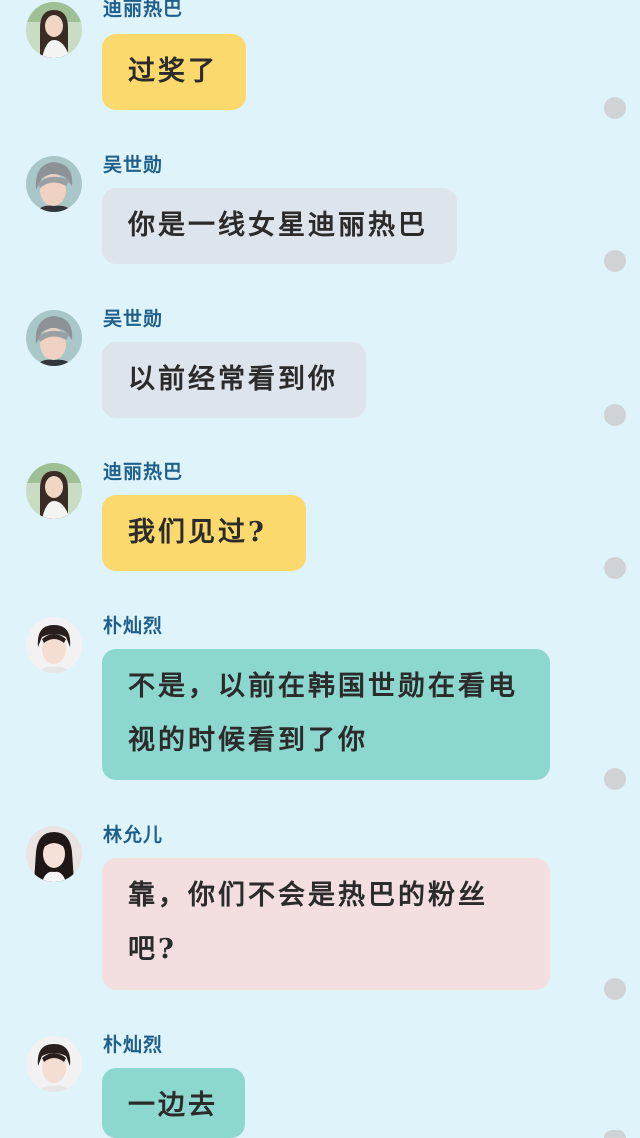 The width and height of the screenshot is (640, 1138). What do you see at coordinates (326, 714) in the screenshot?
I see `message-bubble: 不是，以前在韩国世勋在看电视的时候看到了你` at bounding box center [326, 714].